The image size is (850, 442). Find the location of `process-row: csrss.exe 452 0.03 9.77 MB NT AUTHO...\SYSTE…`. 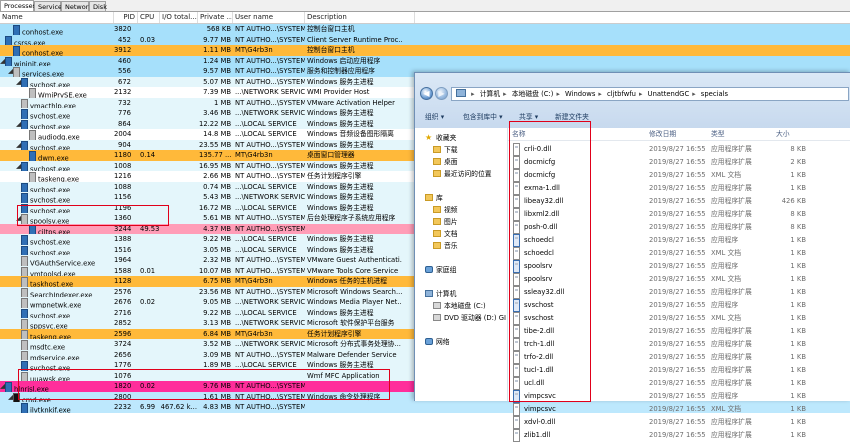

process-row: csrss.exe 452 0.03 9.77 MB NT AUTHO...\SYSTE… is located at coordinates (425, 39).